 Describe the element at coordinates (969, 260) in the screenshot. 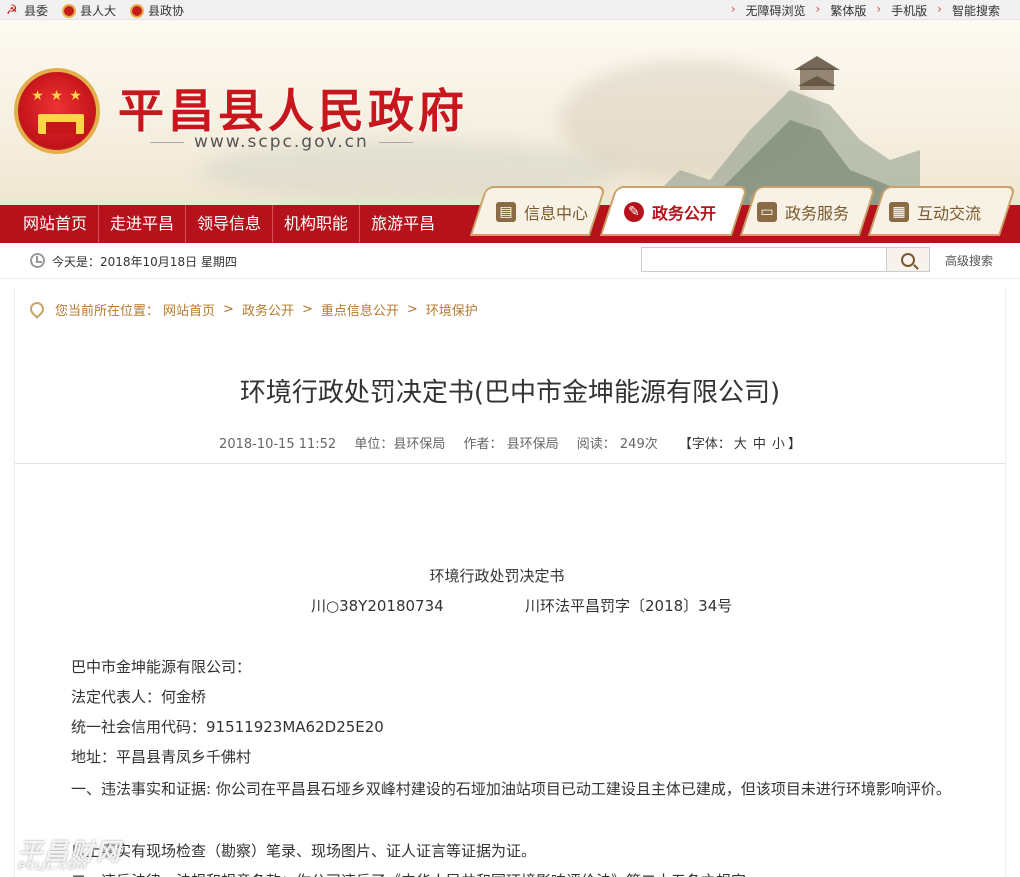

I see `advanced-search-link: 高级搜索` at that location.